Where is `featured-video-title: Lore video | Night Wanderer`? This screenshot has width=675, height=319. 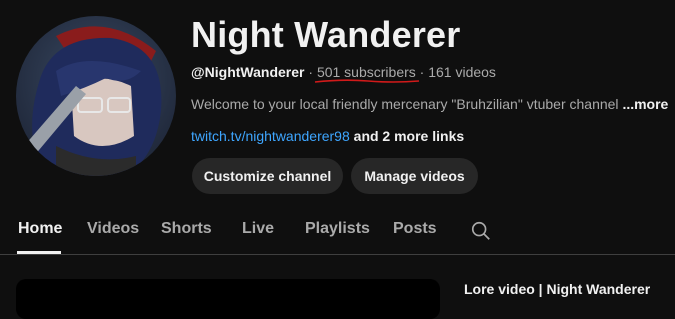 featured-video-title: Lore video | Night Wanderer is located at coordinates (557, 289).